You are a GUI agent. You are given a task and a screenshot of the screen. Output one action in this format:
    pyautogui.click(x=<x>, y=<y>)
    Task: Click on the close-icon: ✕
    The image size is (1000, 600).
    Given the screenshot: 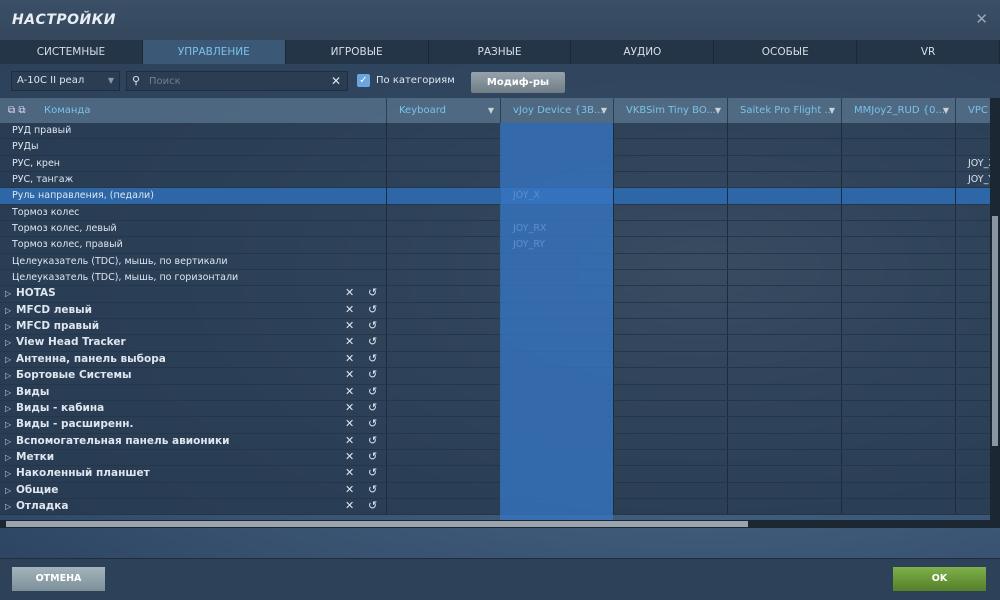 What is the action you would take?
    pyautogui.click(x=981, y=19)
    